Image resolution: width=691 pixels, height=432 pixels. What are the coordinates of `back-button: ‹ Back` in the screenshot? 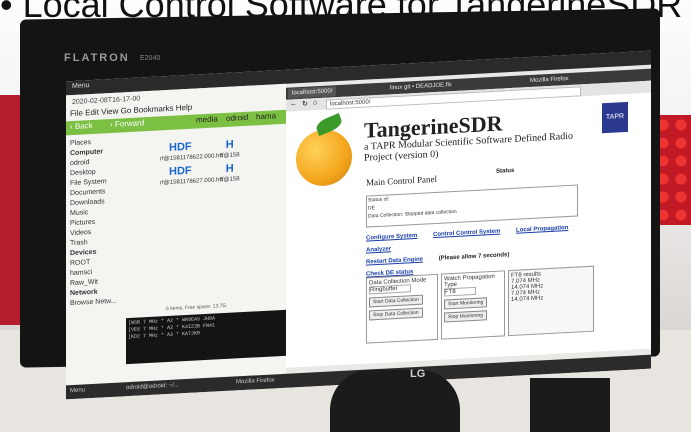 It's located at (81, 126).